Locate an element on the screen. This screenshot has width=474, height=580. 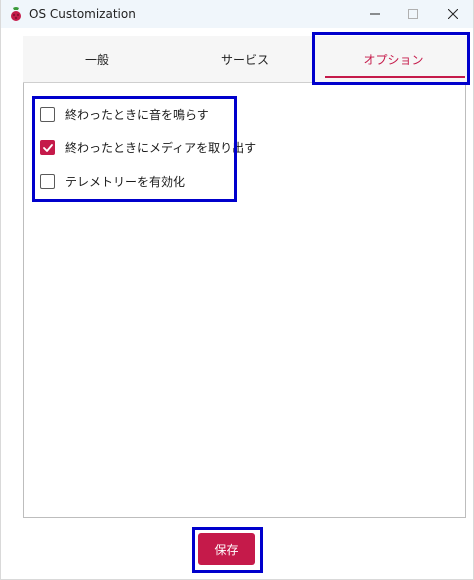
maximize-icon is located at coordinates (413, 14).